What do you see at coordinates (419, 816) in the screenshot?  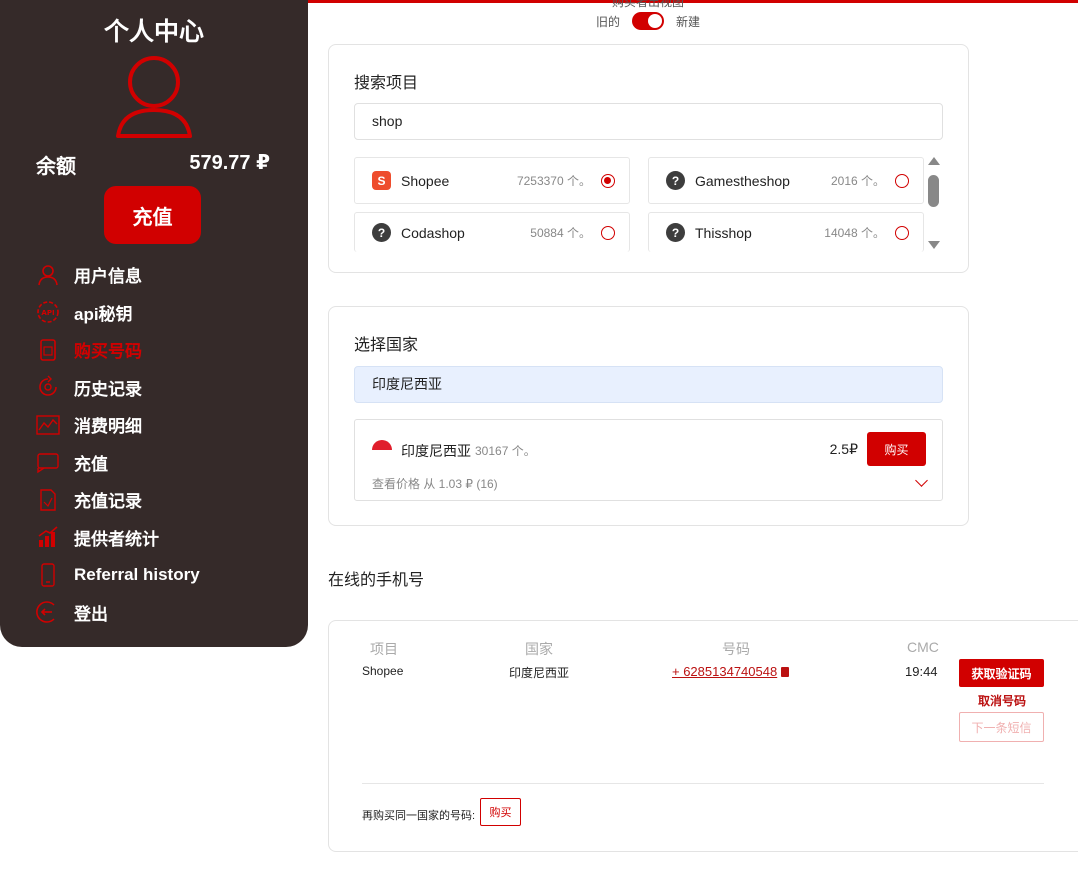 I see `rebuy-label: 再购买同一国家的号码:` at bounding box center [419, 816].